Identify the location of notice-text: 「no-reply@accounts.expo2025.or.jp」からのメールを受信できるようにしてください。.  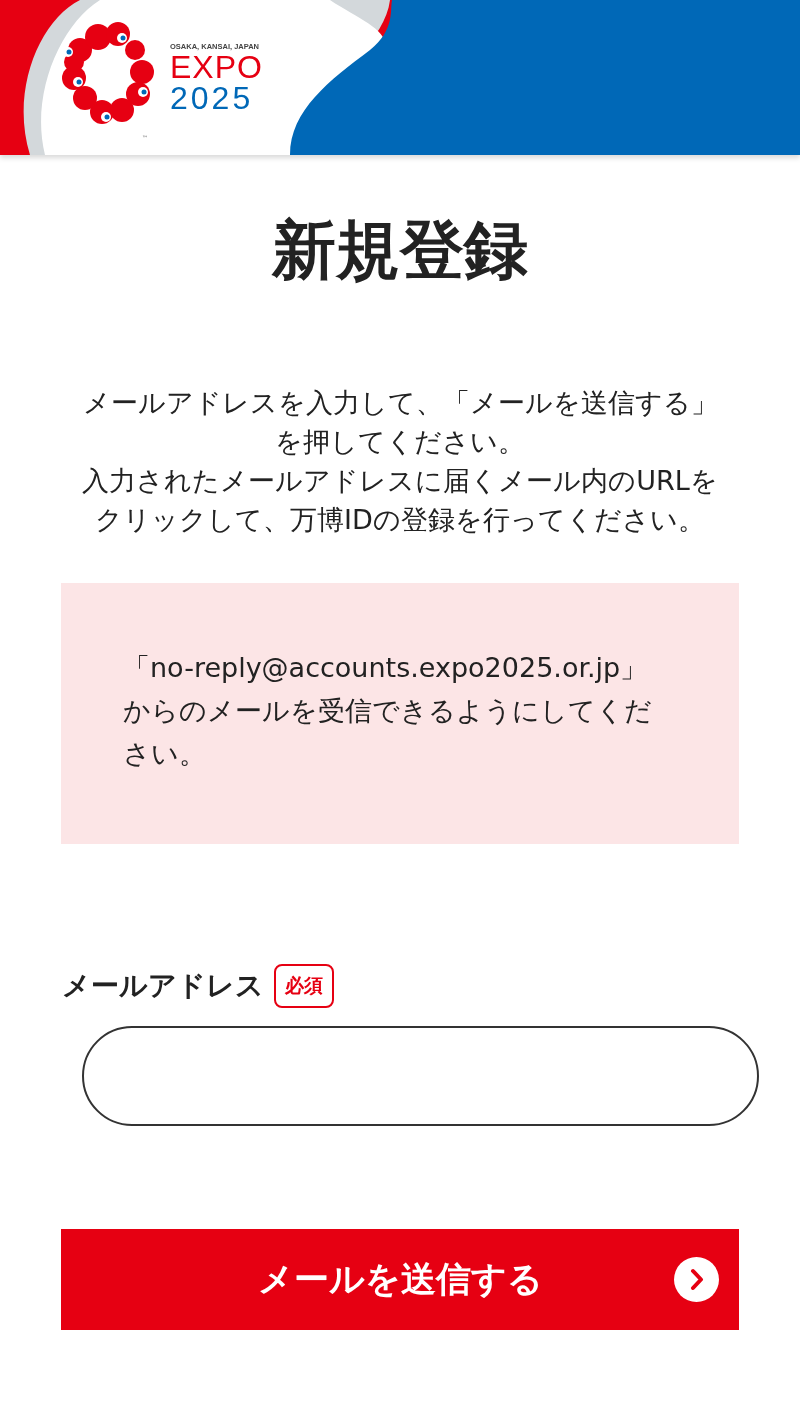
(388, 711).